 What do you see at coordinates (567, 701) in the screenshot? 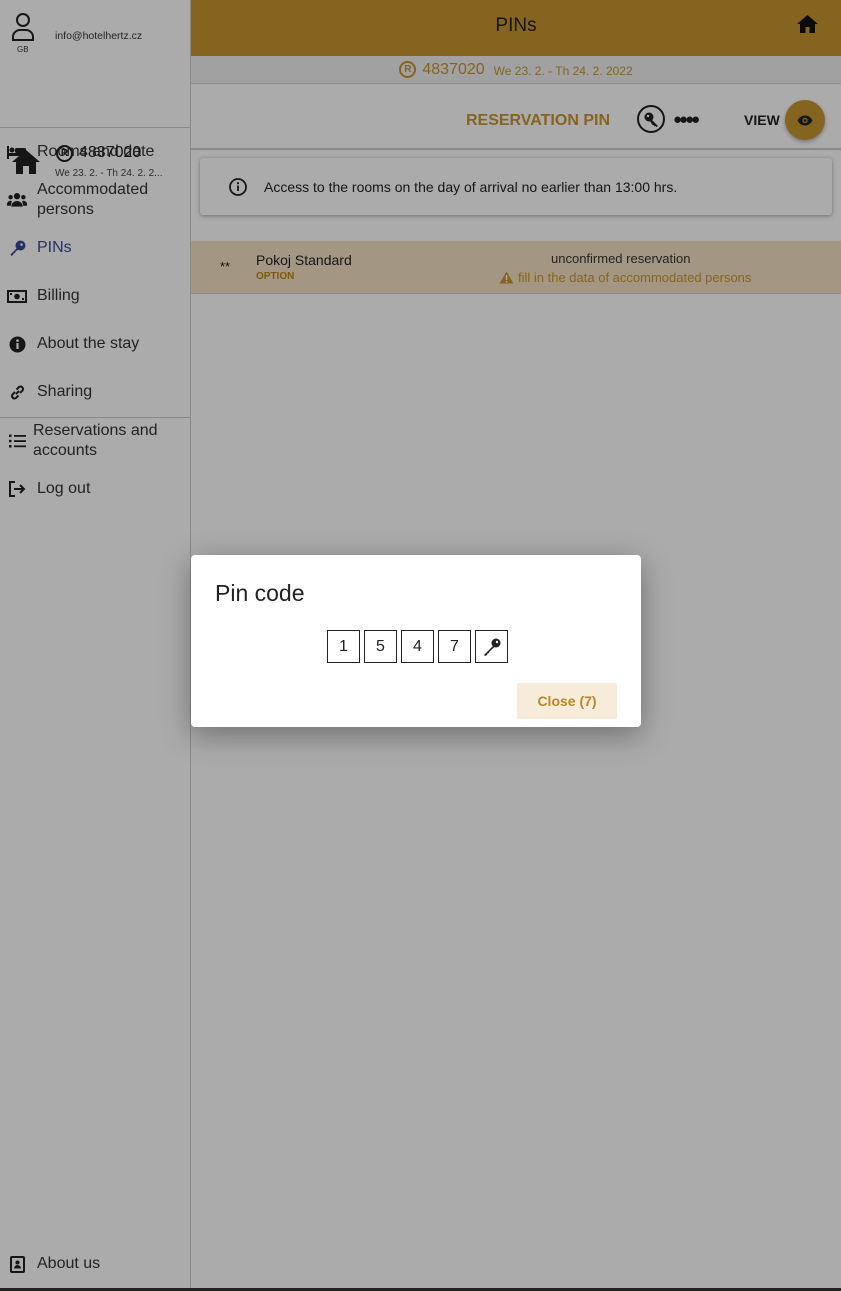
I see `close-button: Close (7)` at bounding box center [567, 701].